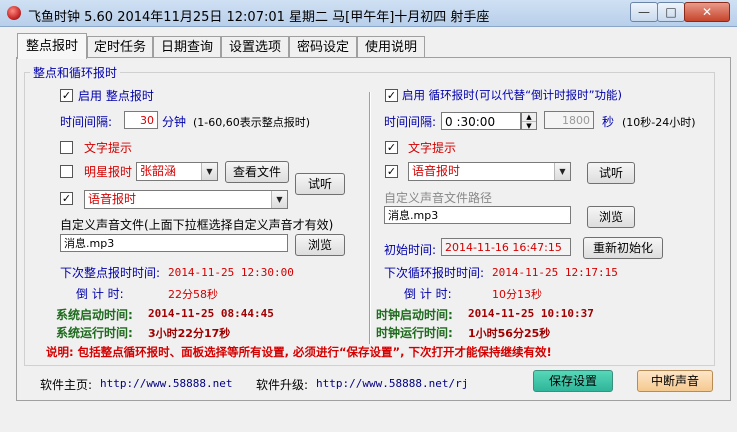  Describe the element at coordinates (166, 383) in the screenshot. I see `home-link: http://www.58888.net` at that location.